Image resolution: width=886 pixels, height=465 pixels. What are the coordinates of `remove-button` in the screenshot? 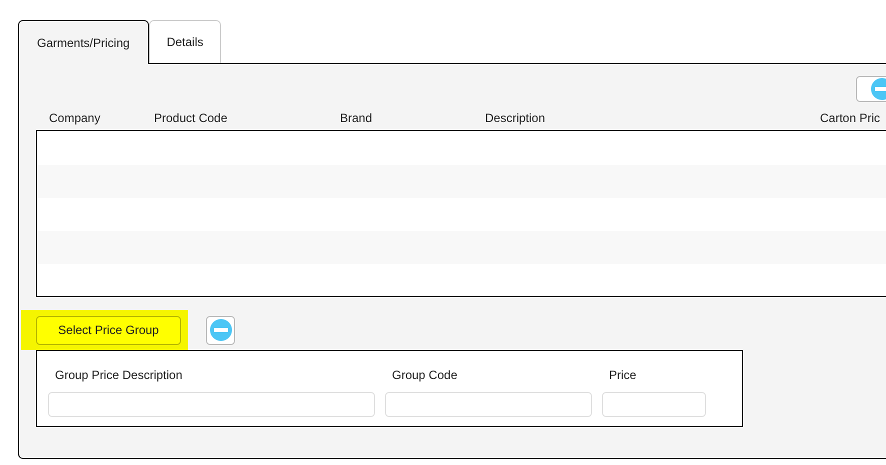 It's located at (220, 330).